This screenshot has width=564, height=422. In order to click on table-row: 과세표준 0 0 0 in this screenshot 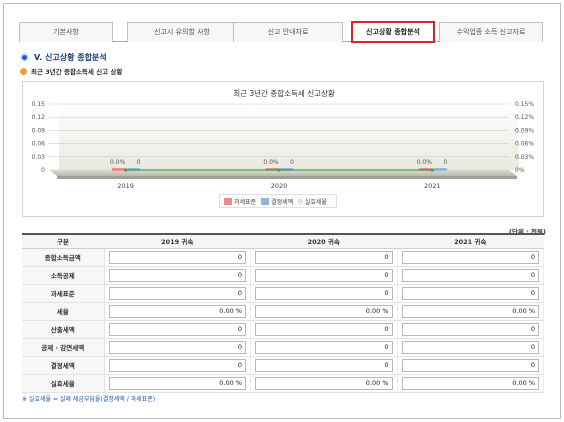, I will do `click(283, 293)`.